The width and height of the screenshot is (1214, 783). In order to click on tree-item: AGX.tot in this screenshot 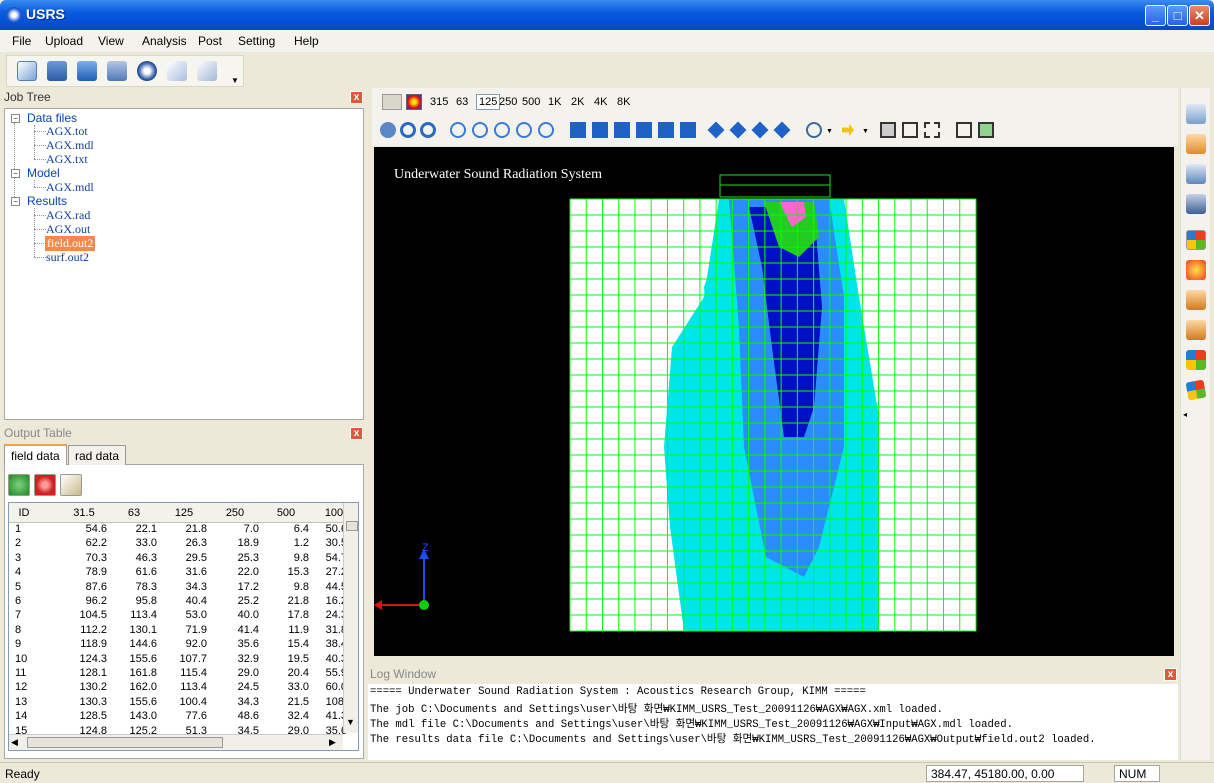, I will do `click(67, 131)`.